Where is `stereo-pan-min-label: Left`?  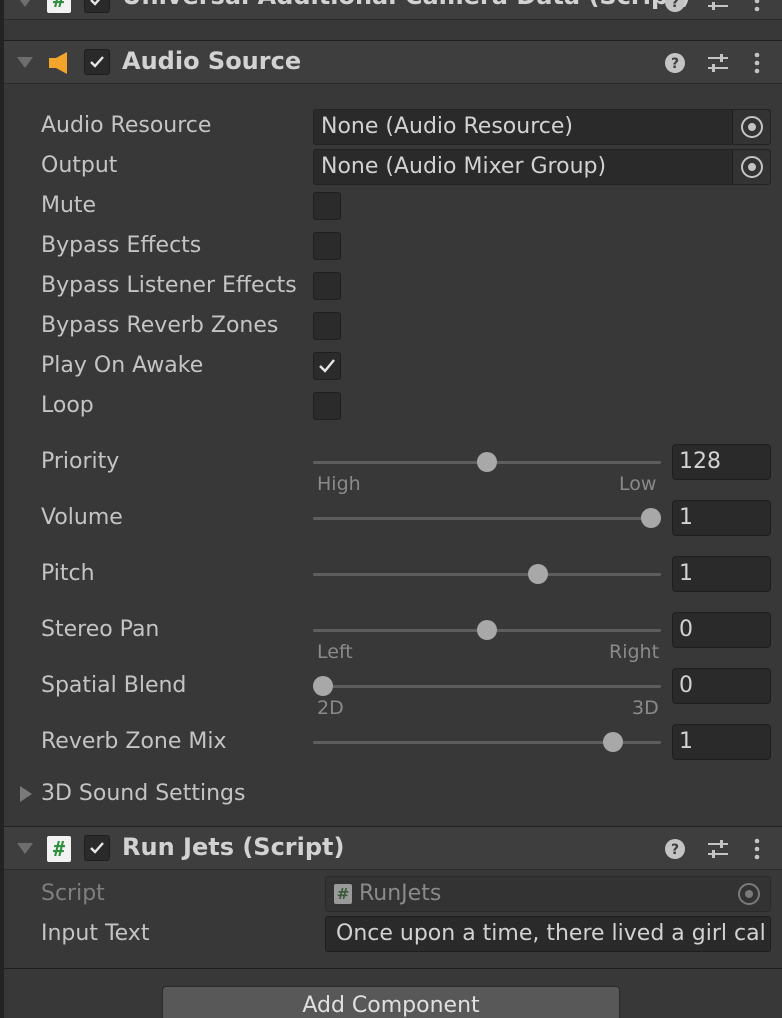 stereo-pan-min-label: Left is located at coordinates (335, 652).